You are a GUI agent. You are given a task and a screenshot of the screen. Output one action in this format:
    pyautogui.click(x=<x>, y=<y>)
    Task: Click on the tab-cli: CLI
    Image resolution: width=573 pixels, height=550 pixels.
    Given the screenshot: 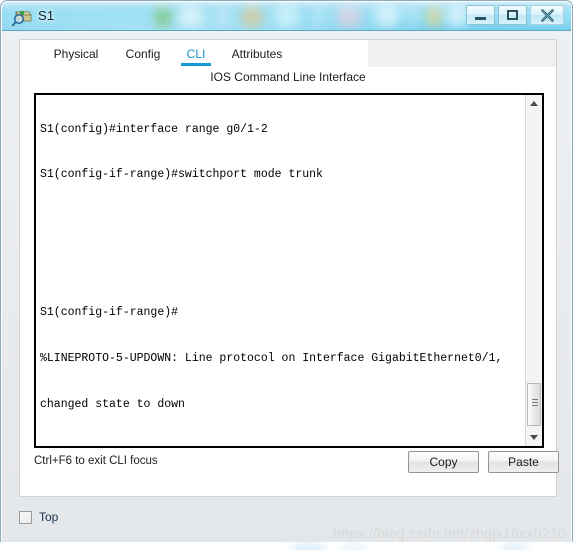 What is the action you would take?
    pyautogui.click(x=196, y=53)
    